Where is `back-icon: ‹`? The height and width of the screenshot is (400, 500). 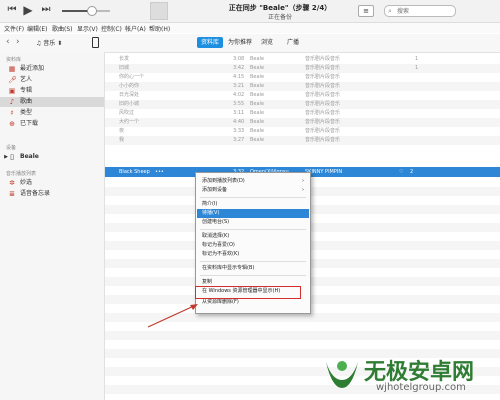
back-icon: ‹ is located at coordinates (8, 42).